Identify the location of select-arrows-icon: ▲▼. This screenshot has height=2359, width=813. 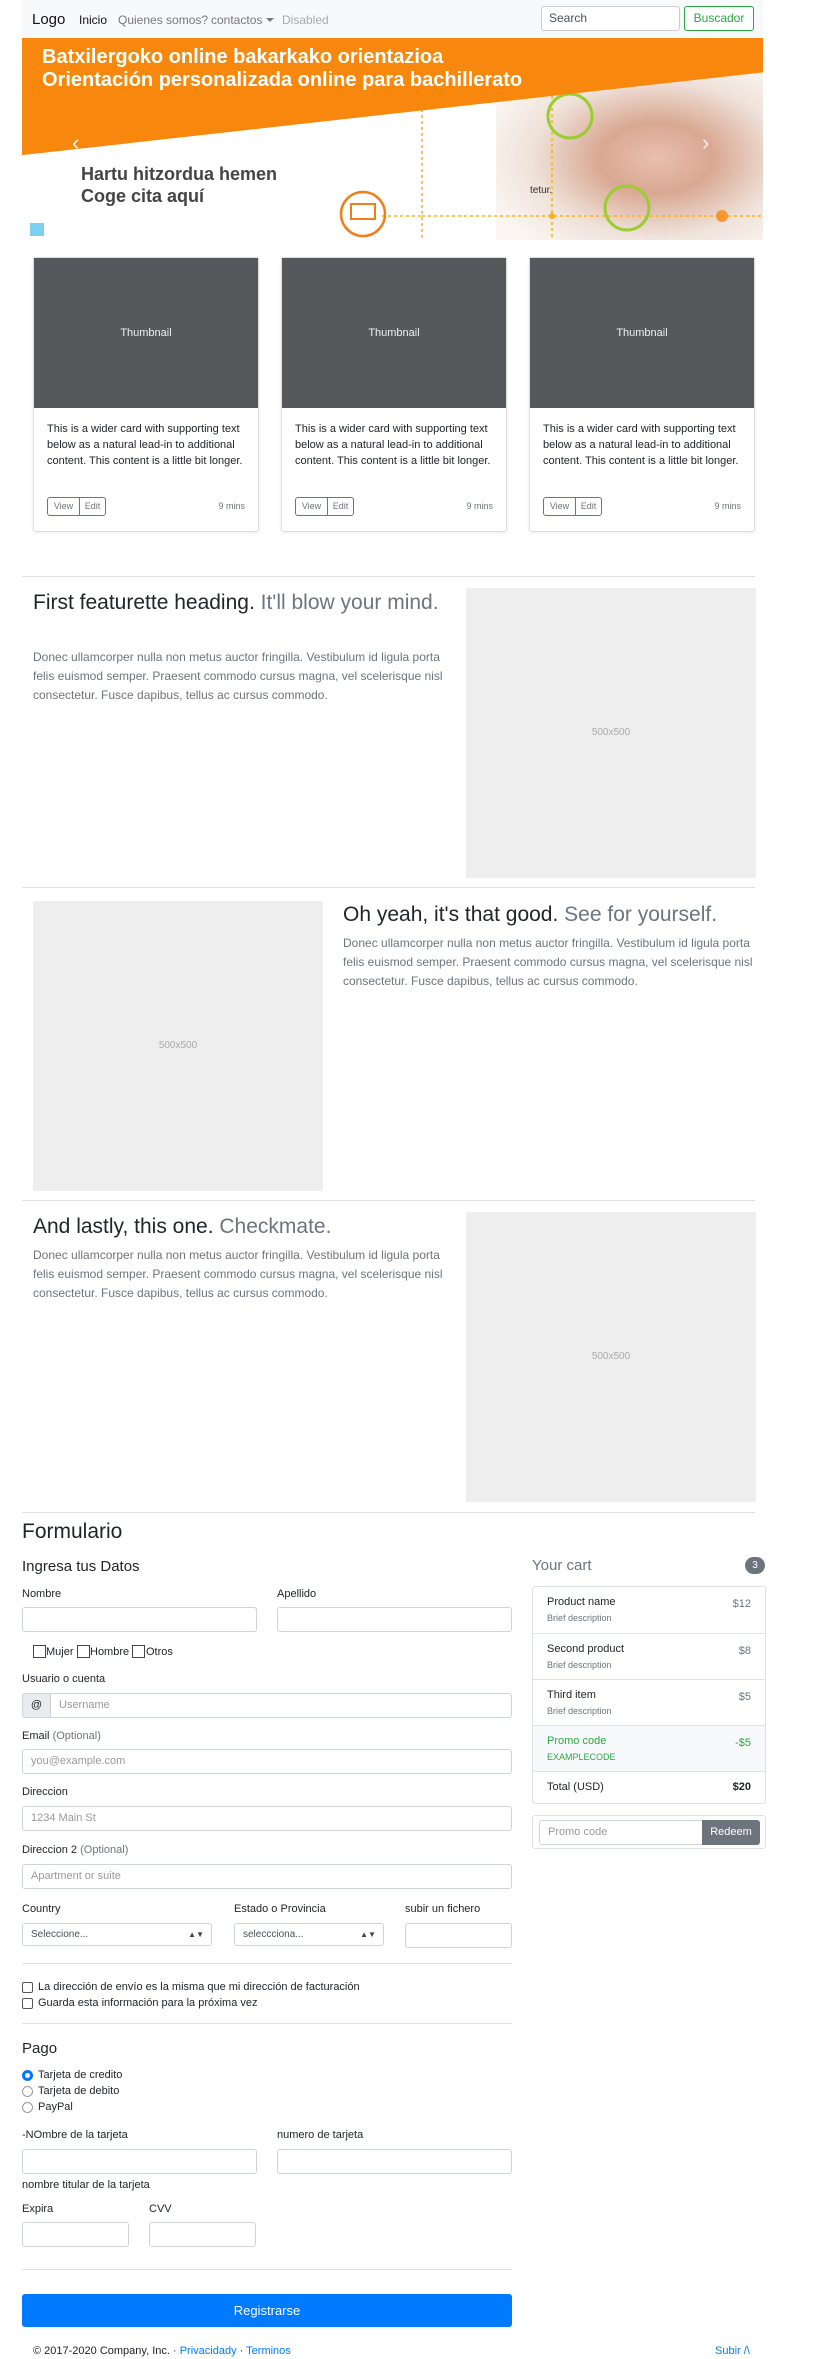
(196, 1934).